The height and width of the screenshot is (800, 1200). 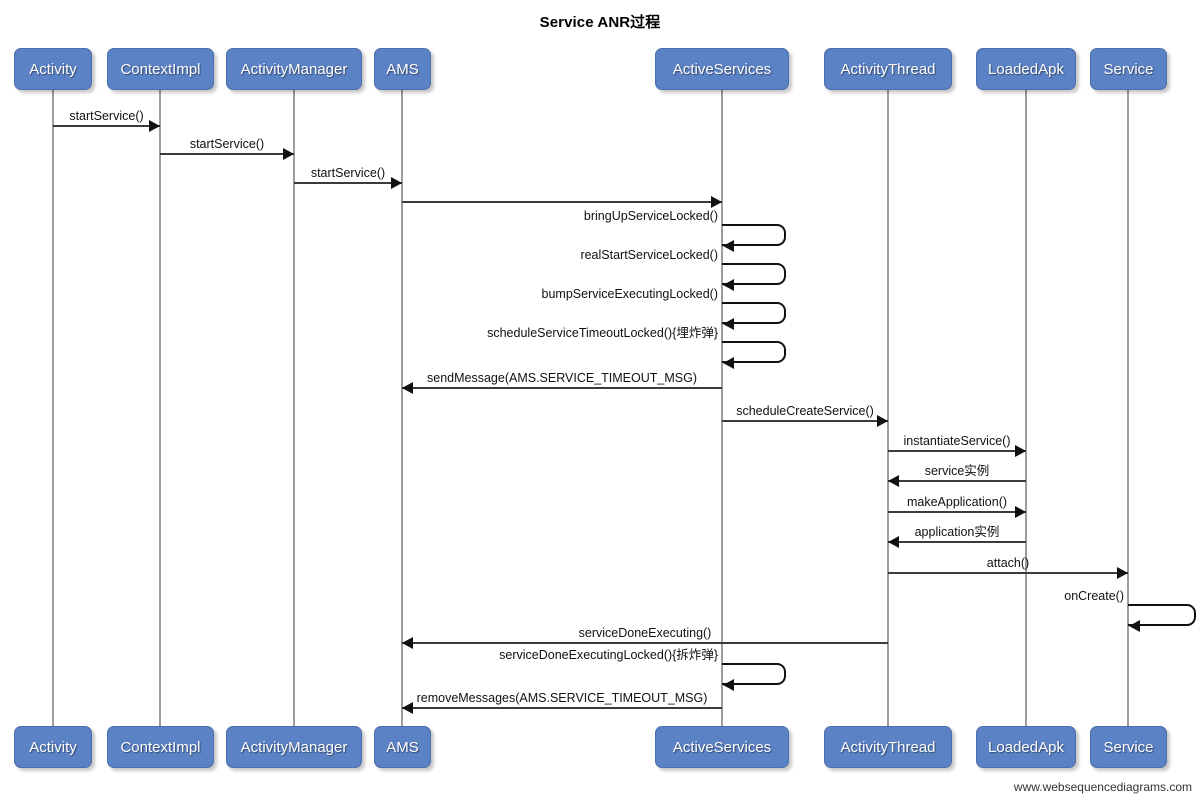 I want to click on lifeline-loadedapk, so click(x=1026, y=408).